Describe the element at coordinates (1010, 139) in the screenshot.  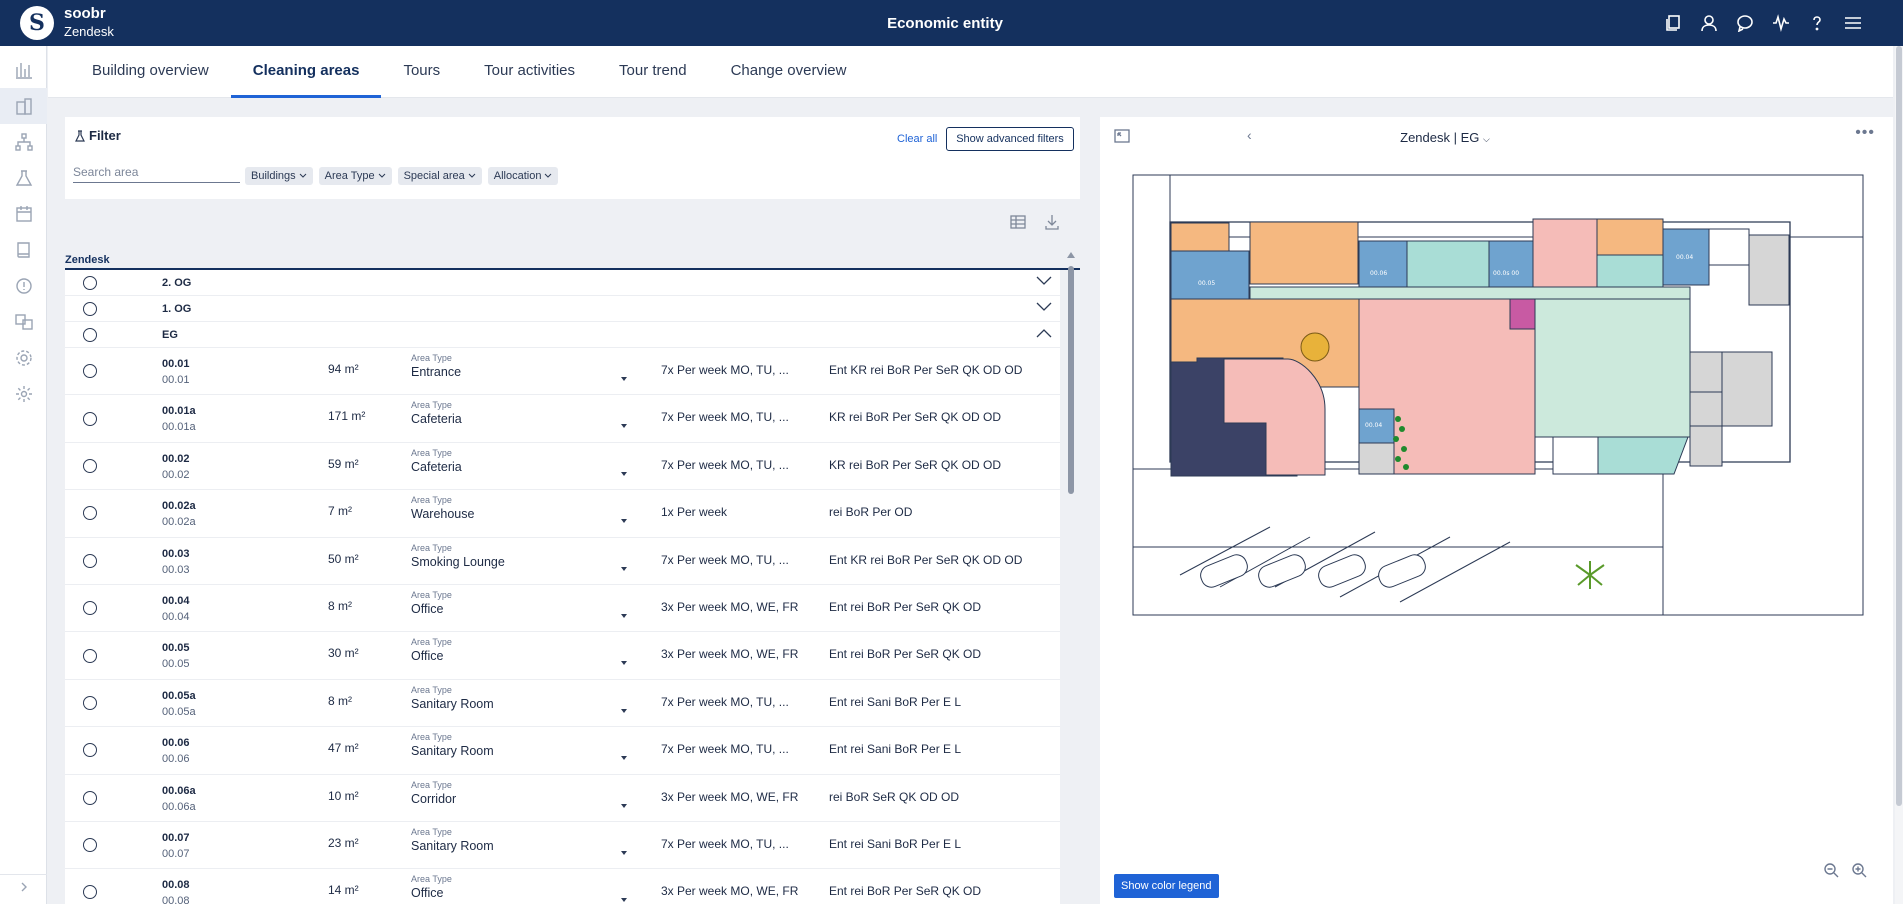
I see `show-advanced-filters-button: Show advanced filters` at that location.